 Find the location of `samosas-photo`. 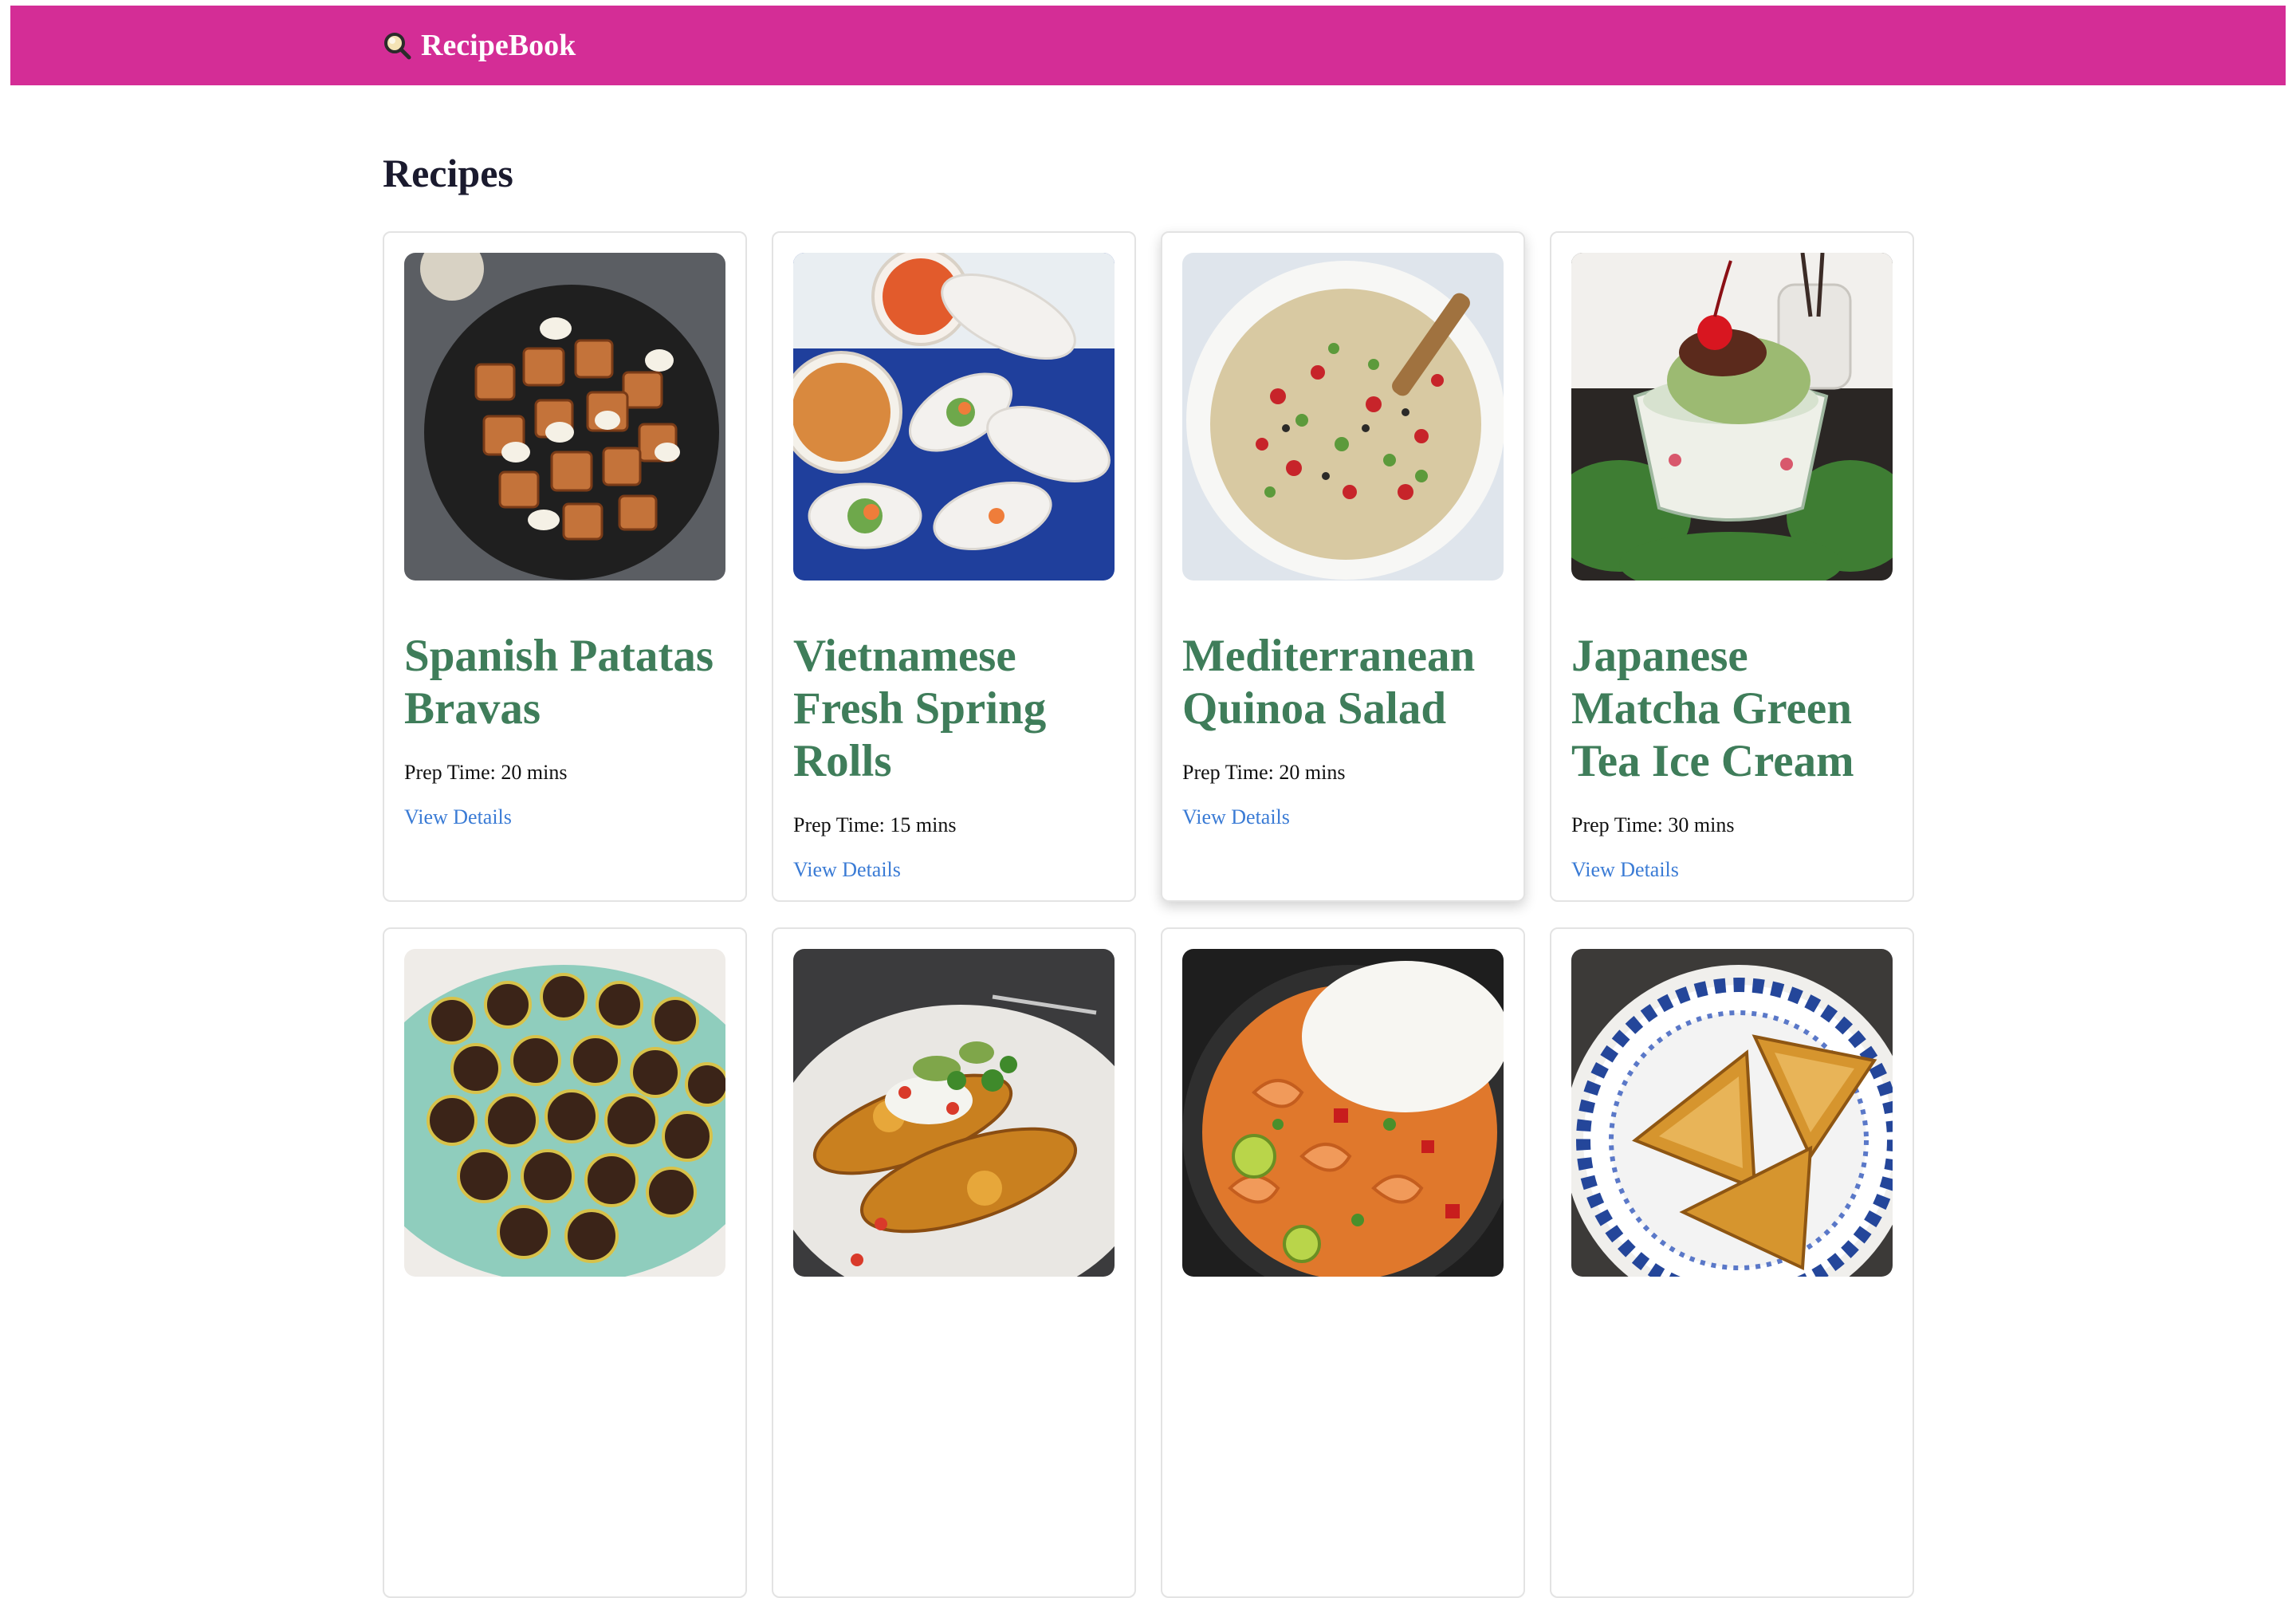

samosas-photo is located at coordinates (1732, 1113).